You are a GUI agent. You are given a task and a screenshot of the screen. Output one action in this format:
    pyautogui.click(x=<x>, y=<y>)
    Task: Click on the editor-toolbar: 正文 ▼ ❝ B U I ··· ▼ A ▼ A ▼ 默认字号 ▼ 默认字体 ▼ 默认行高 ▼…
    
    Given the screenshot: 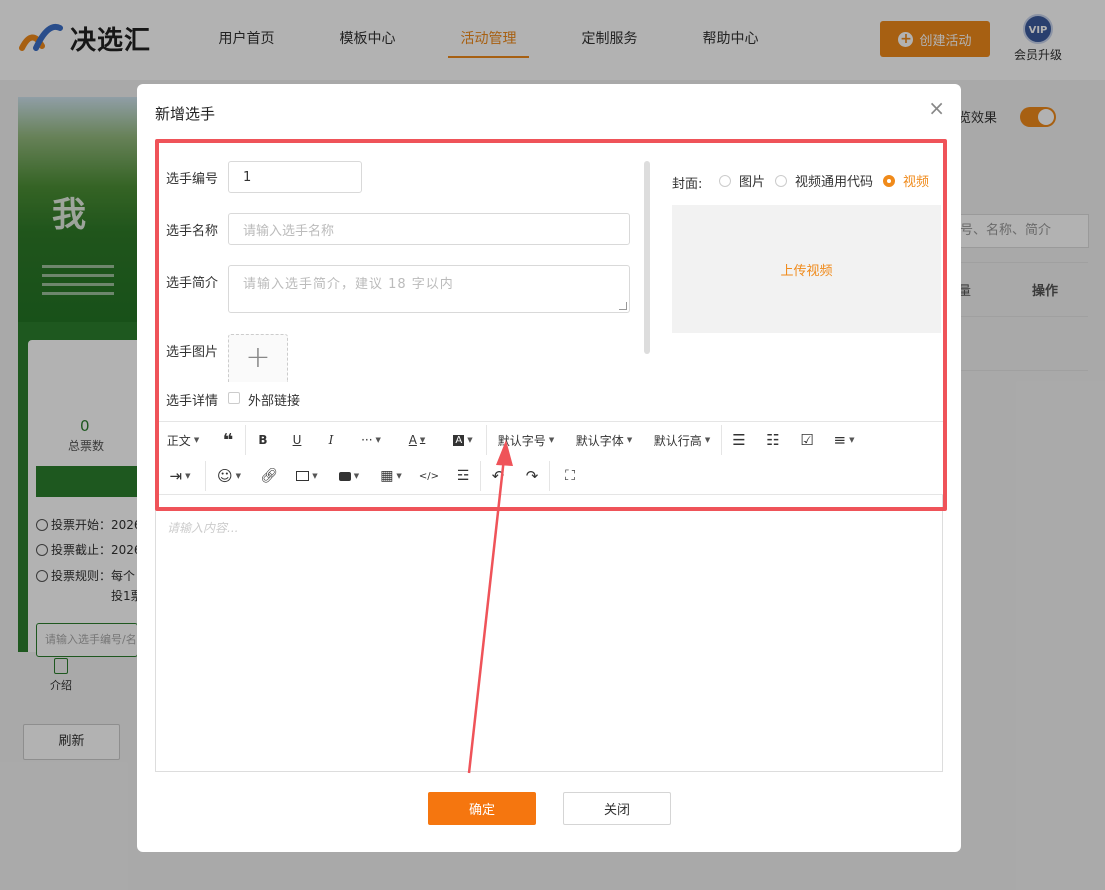 What is the action you would take?
    pyautogui.click(x=549, y=458)
    